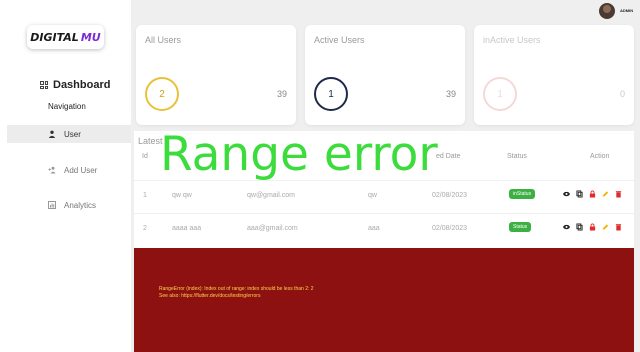  Describe the element at coordinates (272, 228) in the screenshot. I see `cell-email: aaa@gmail.com` at that location.